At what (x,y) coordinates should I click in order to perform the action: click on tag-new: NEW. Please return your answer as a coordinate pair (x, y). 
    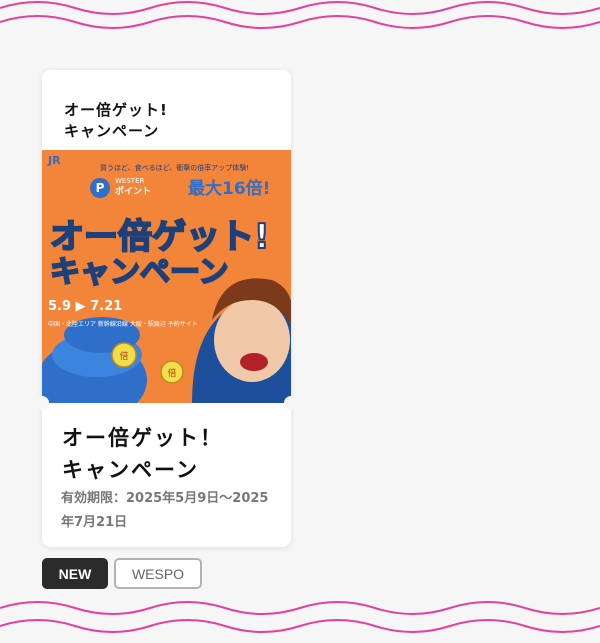
    Looking at the image, I should click on (75, 573).